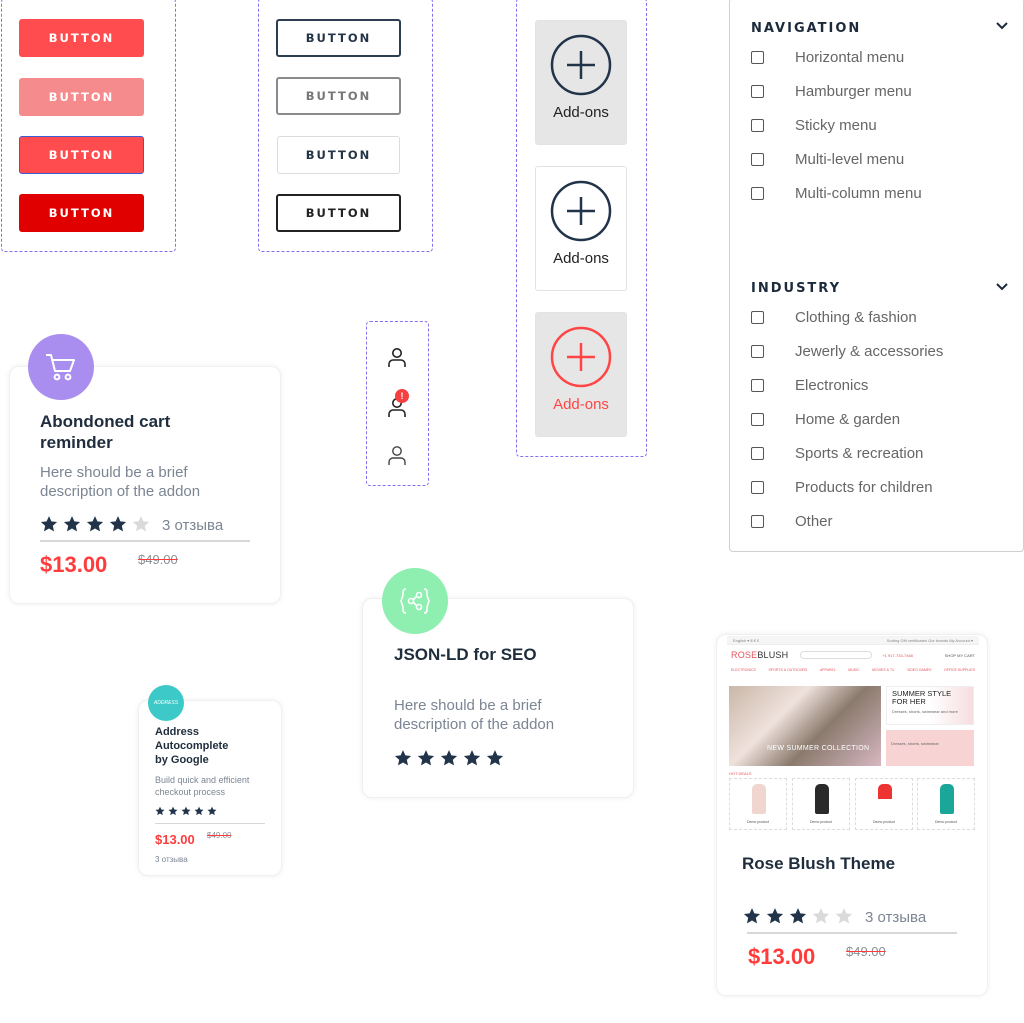  What do you see at coordinates (81, 97) in the screenshot?
I see `primary-button-disabled: BUTTON` at bounding box center [81, 97].